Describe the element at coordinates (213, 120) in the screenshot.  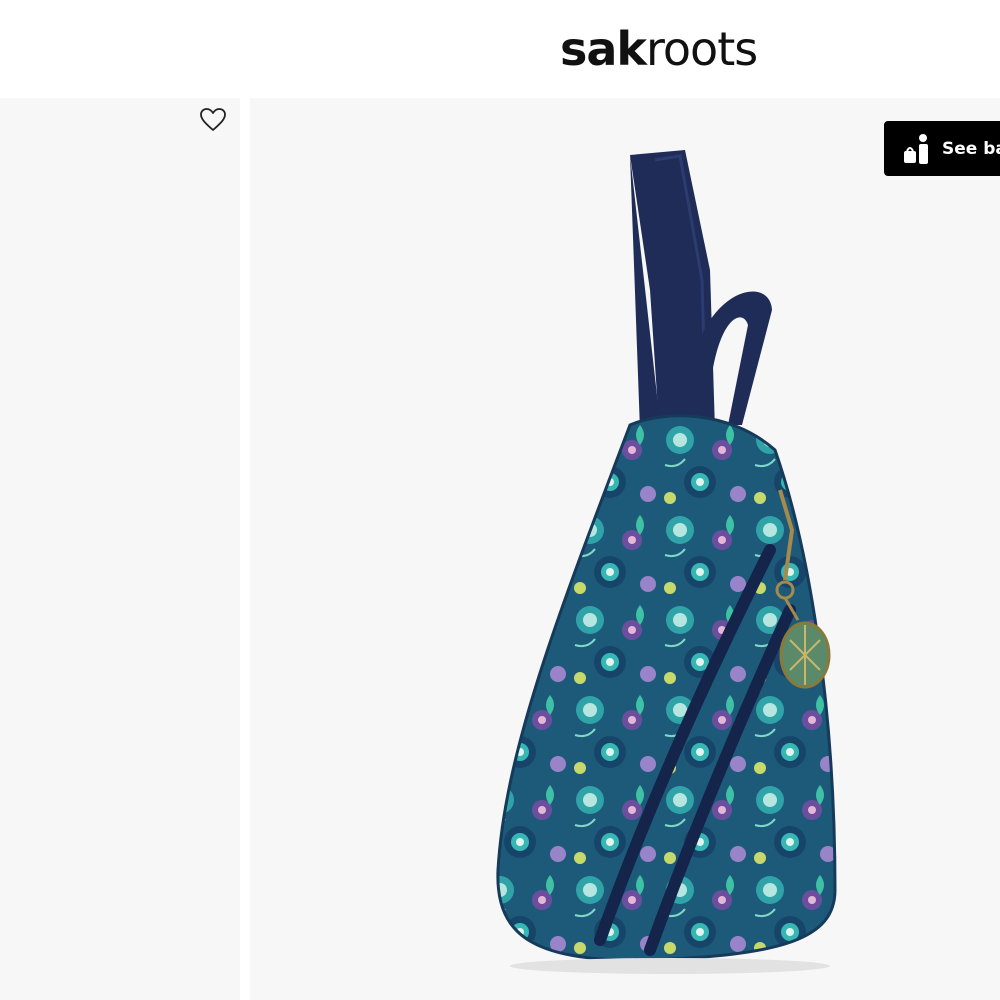
I see `heart-outline-icon` at that location.